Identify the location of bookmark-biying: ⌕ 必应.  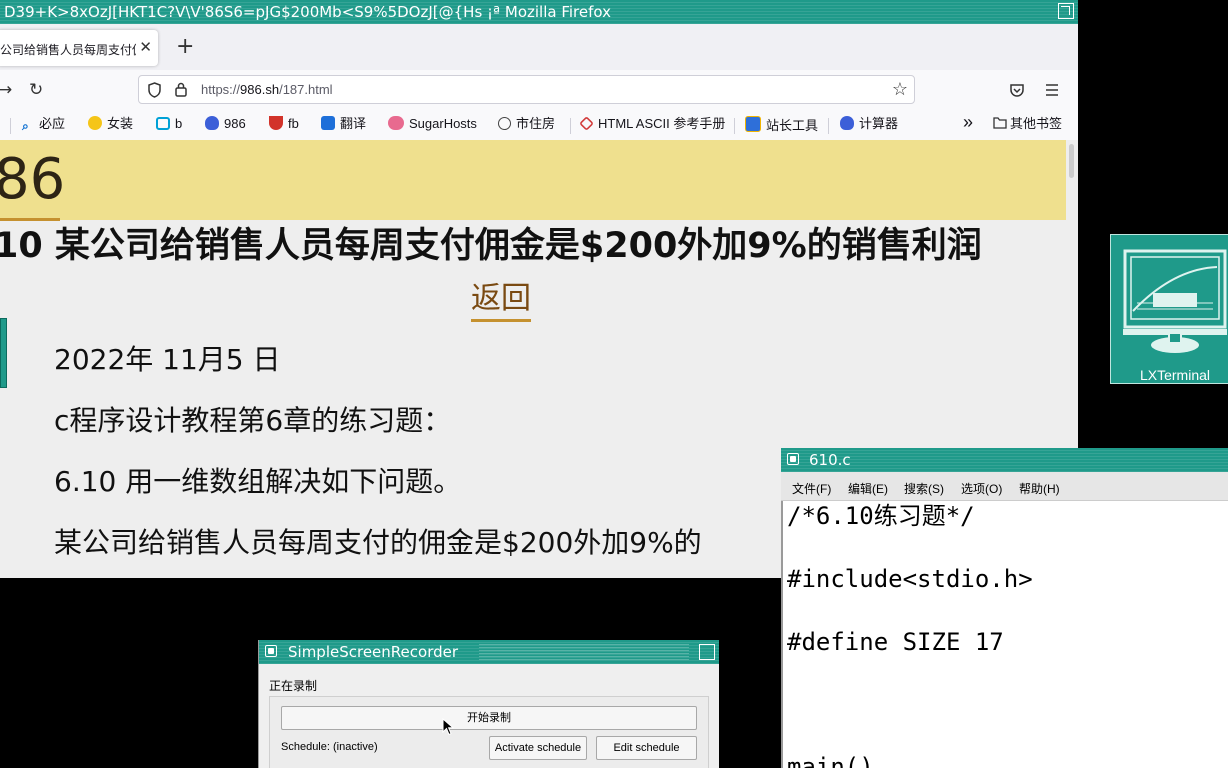
(44, 124).